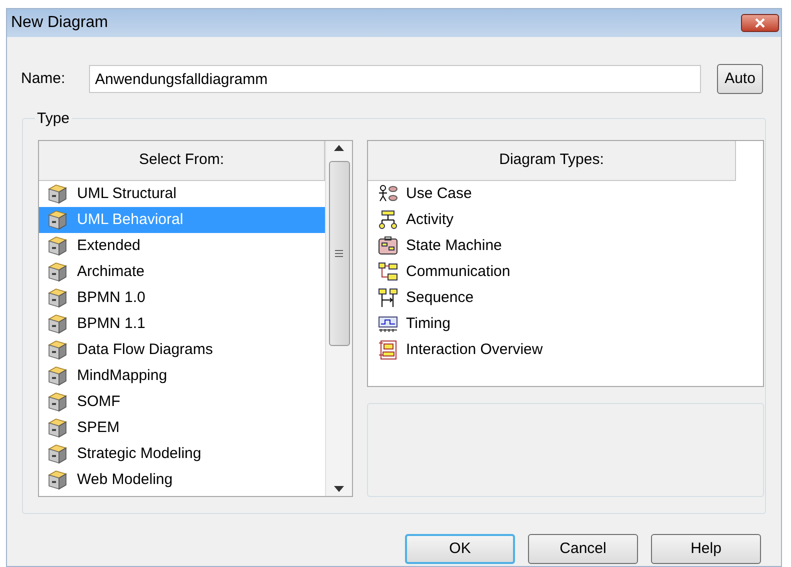  Describe the element at coordinates (565, 246) in the screenshot. I see `list-item: State Machine` at that location.